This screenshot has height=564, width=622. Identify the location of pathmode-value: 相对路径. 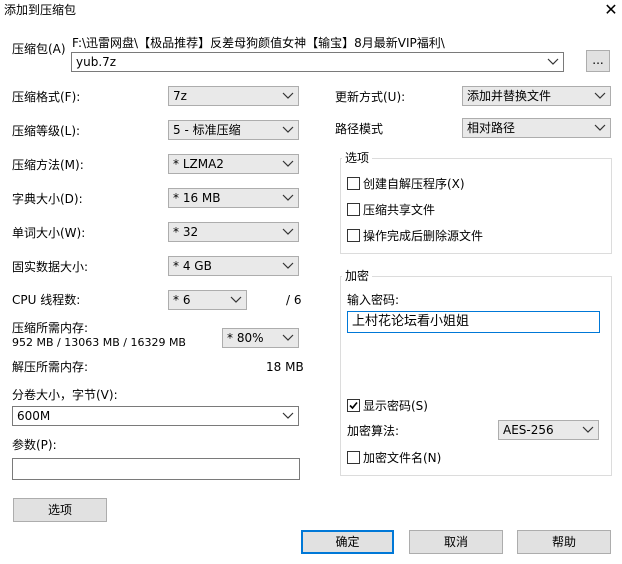
(491, 128).